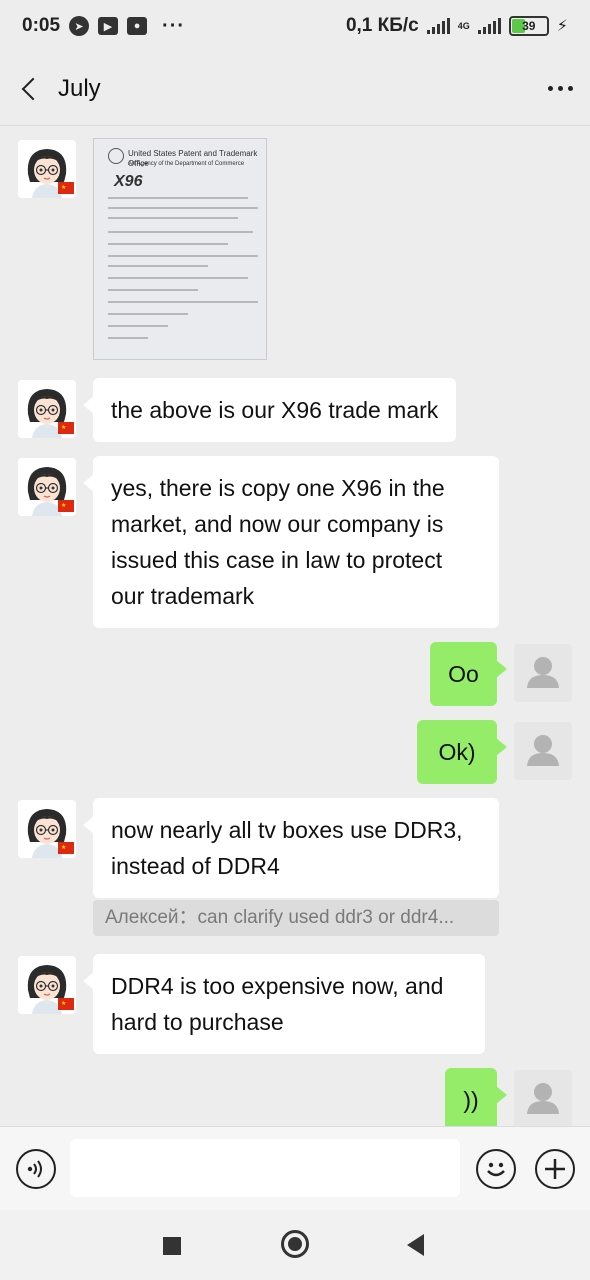  Describe the element at coordinates (186, 164) in the screenshot. I see `document-subtitle: An Agency of the Department of Commerce` at that location.